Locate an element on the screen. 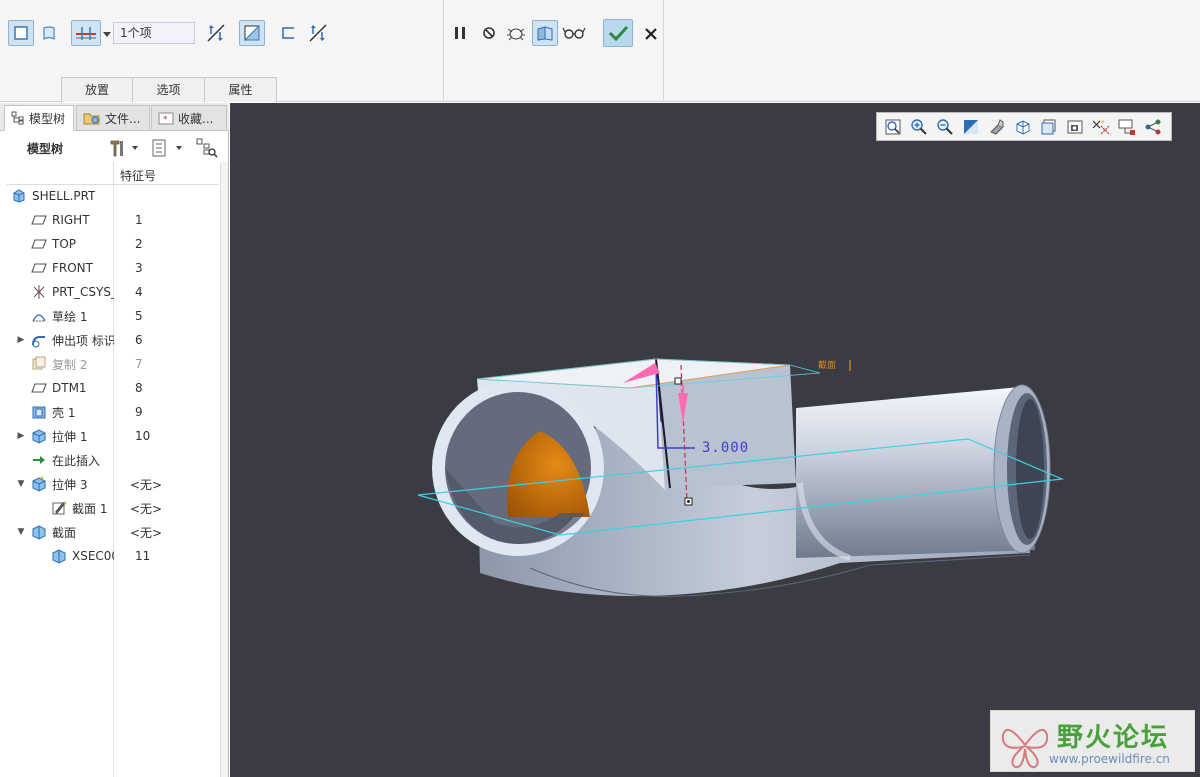 The image size is (1200, 777). tab-options: 选项 is located at coordinates (169, 89).